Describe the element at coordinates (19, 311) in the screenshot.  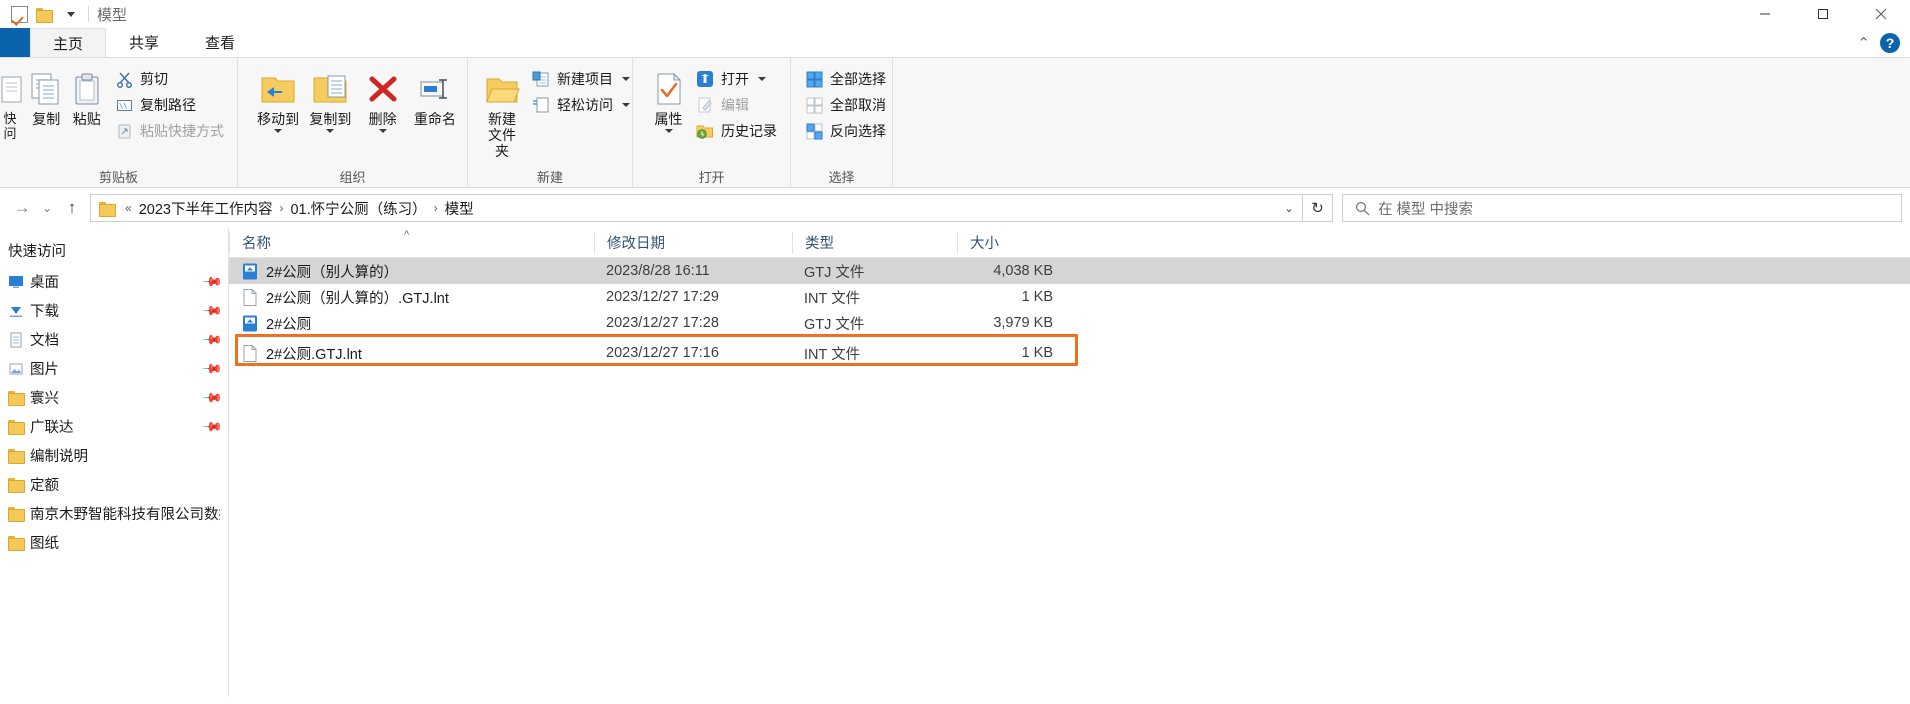
I see `downloads-icon` at that location.